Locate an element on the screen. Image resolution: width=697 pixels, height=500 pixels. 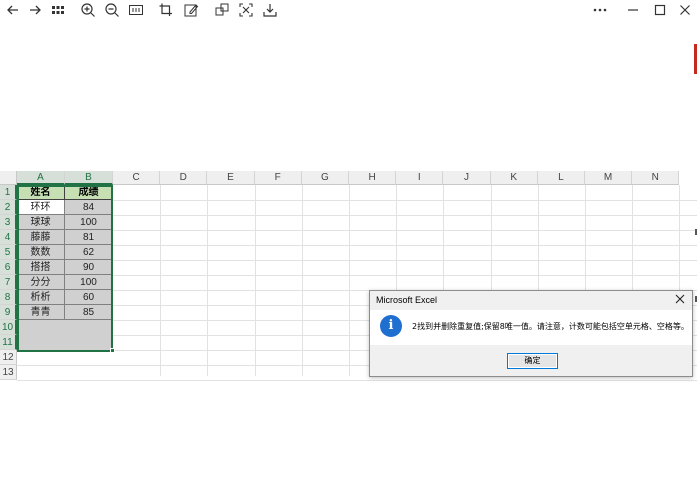
column-header-f: F is located at coordinates (278, 178).